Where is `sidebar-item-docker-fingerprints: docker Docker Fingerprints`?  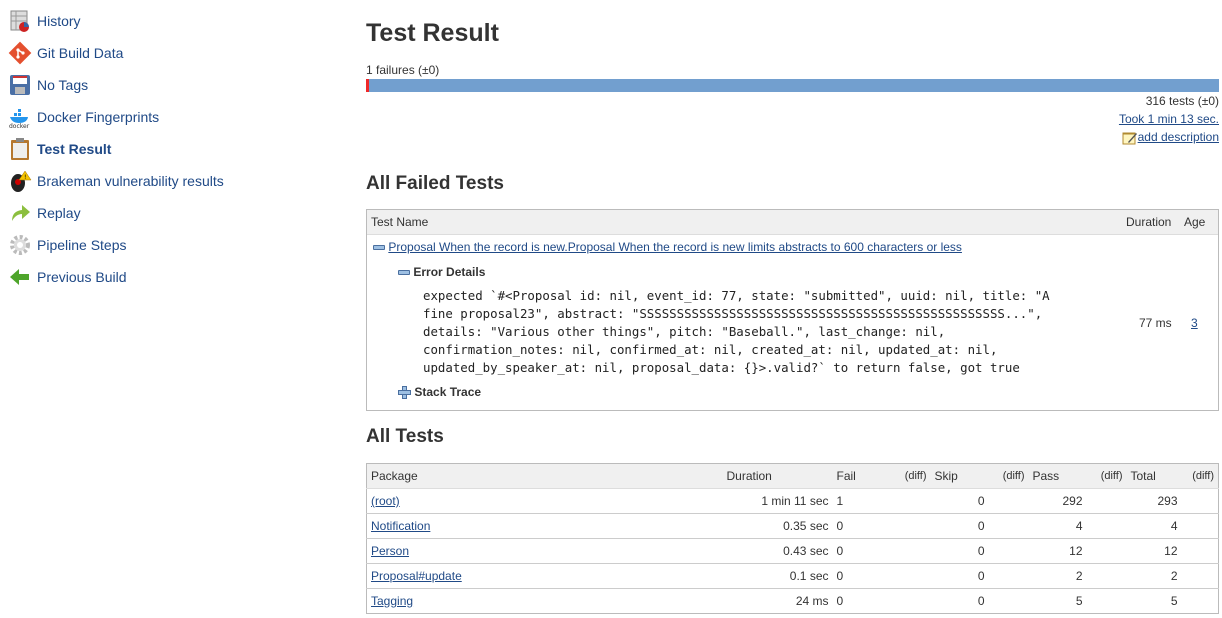
sidebar-item-docker-fingerprints: docker Docker Fingerprints is located at coordinates (84, 117).